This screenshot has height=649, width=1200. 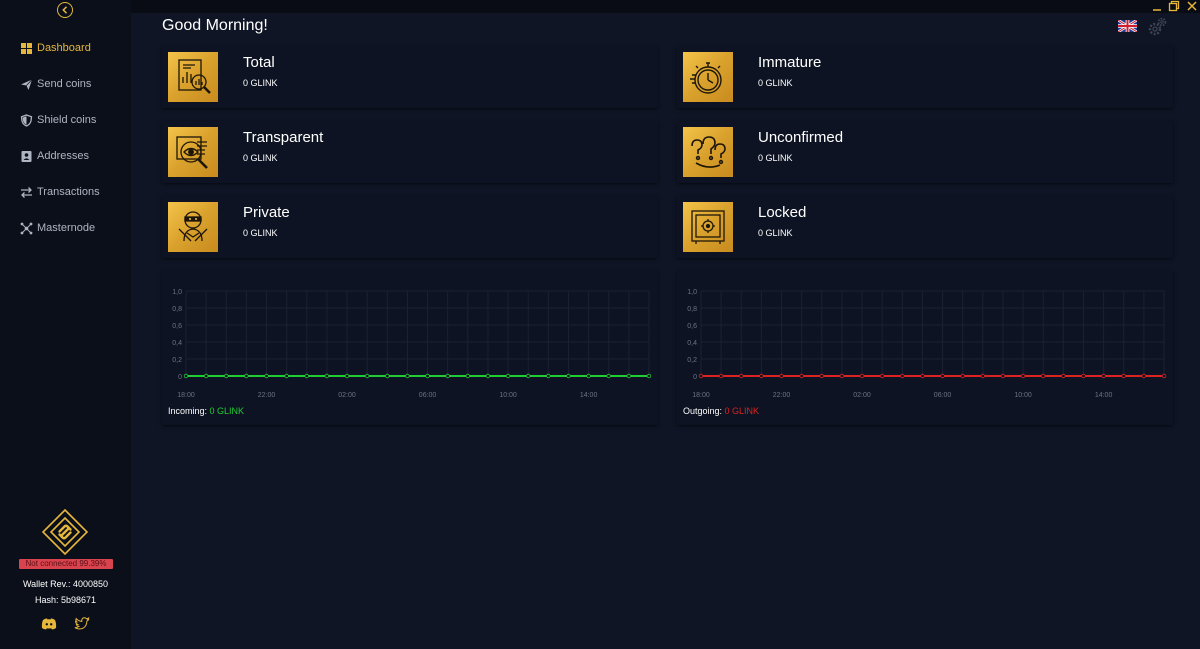 What do you see at coordinates (177, 343) in the screenshot?
I see `y-tick-label: 0,4` at bounding box center [177, 343].